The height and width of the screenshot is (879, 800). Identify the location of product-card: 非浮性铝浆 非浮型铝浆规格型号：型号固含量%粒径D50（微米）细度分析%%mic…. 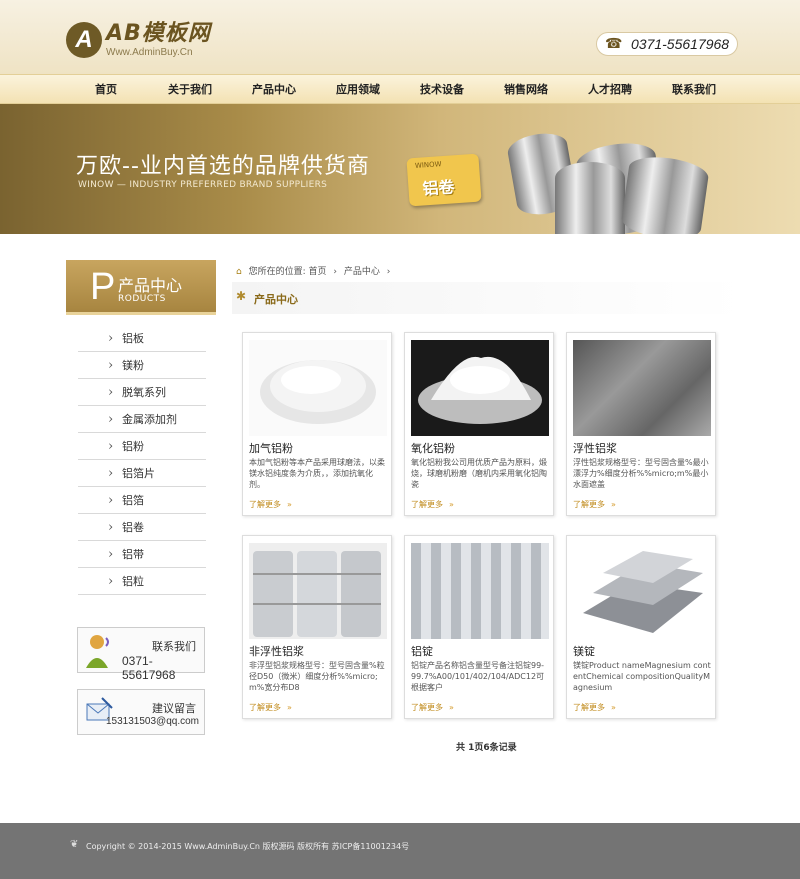
(317, 627).